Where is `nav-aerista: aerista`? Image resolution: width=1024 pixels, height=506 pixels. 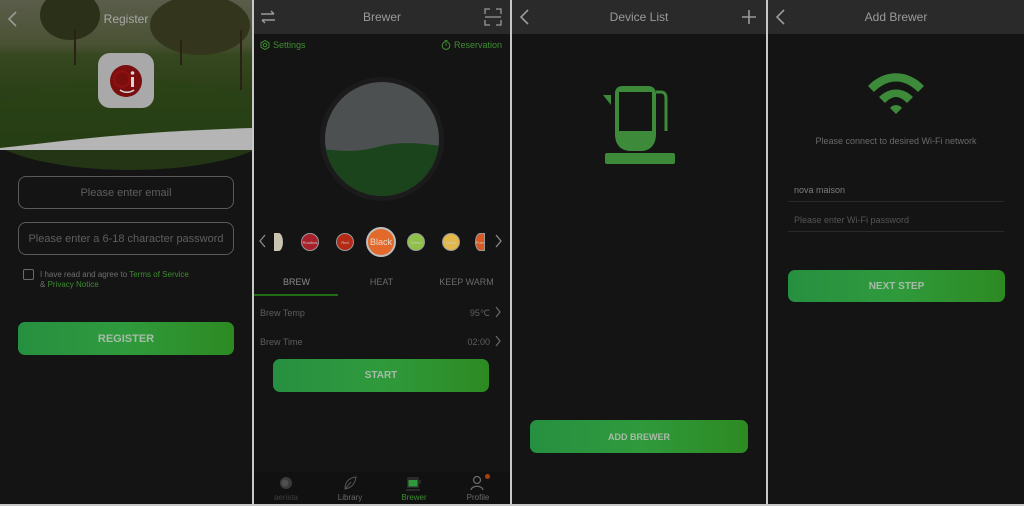
nav-aerista: aerista is located at coordinates (286, 488).